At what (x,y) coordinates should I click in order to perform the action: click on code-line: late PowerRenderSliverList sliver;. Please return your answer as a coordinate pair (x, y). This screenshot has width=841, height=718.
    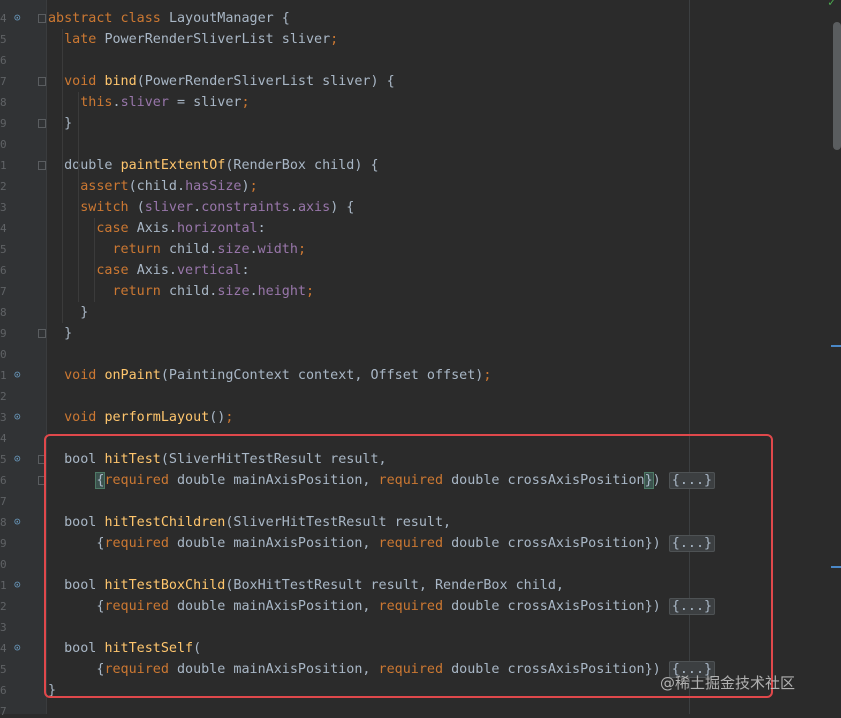
    Looking at the image, I should click on (193, 39).